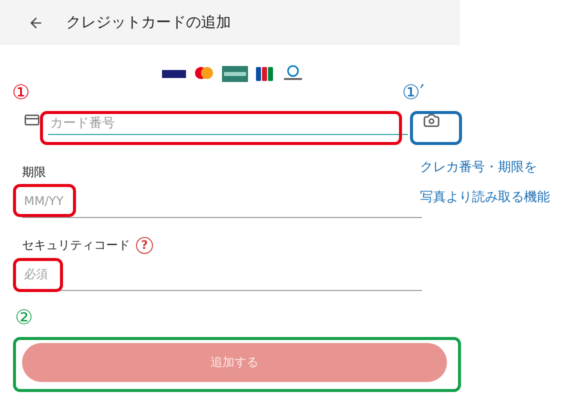 This screenshot has height=404, width=582. I want to click on field-label: セキュリティコード, so click(76, 245).